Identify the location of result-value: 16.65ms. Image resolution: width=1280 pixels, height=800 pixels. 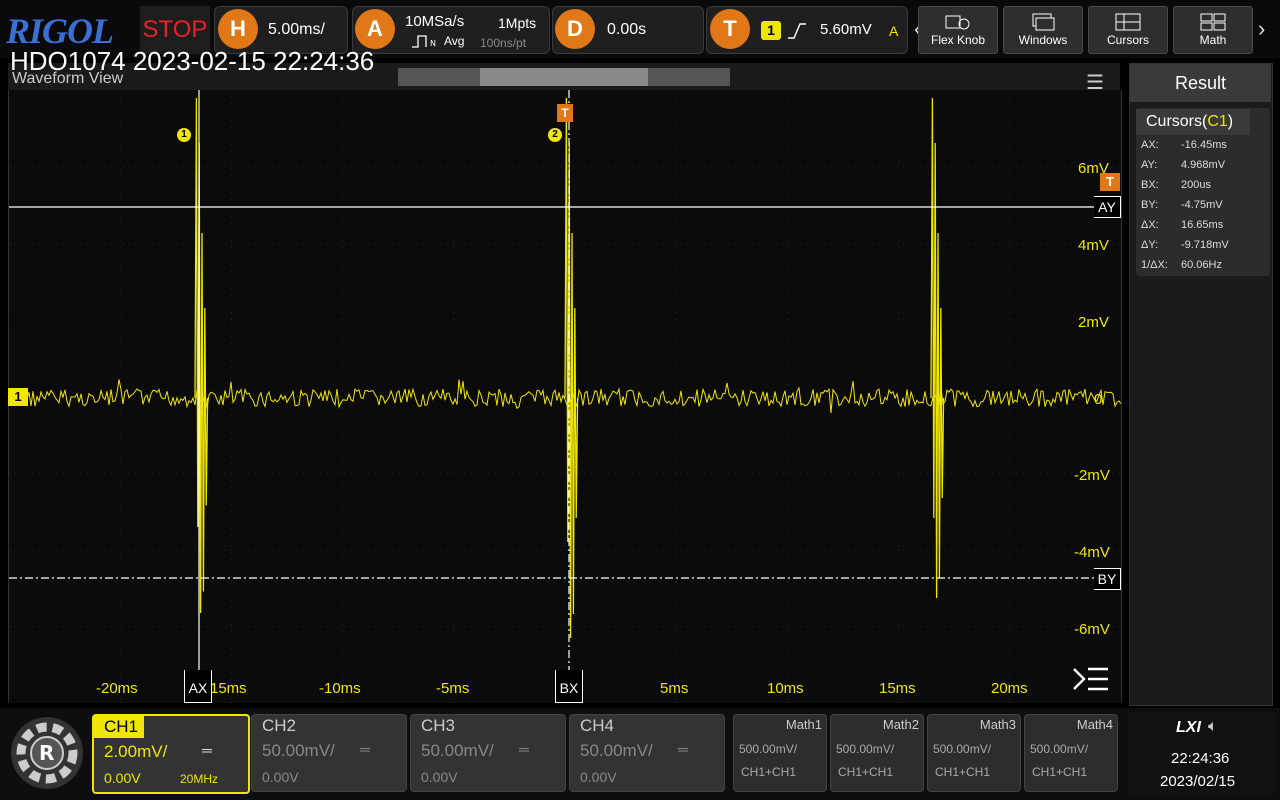
(1202, 225).